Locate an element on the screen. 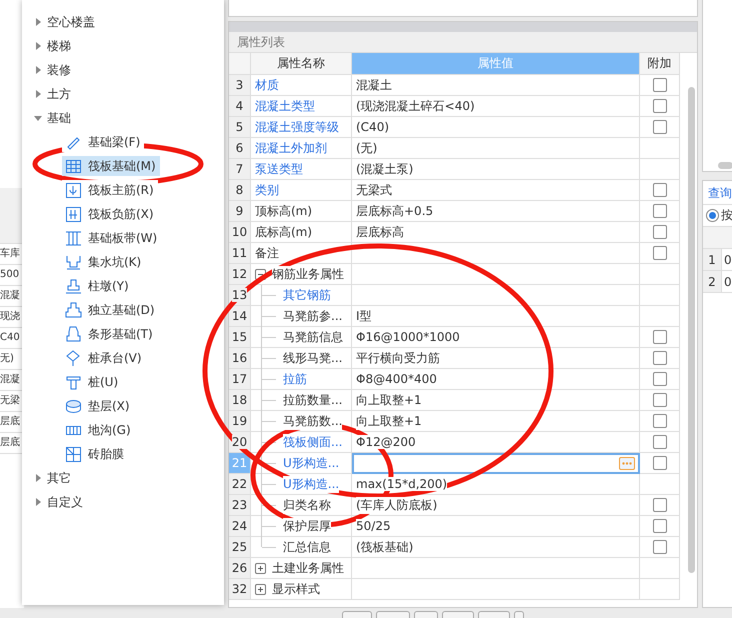 Image resolution: width=732 pixels, height=618 pixels. pier-icon is located at coordinates (73, 286).